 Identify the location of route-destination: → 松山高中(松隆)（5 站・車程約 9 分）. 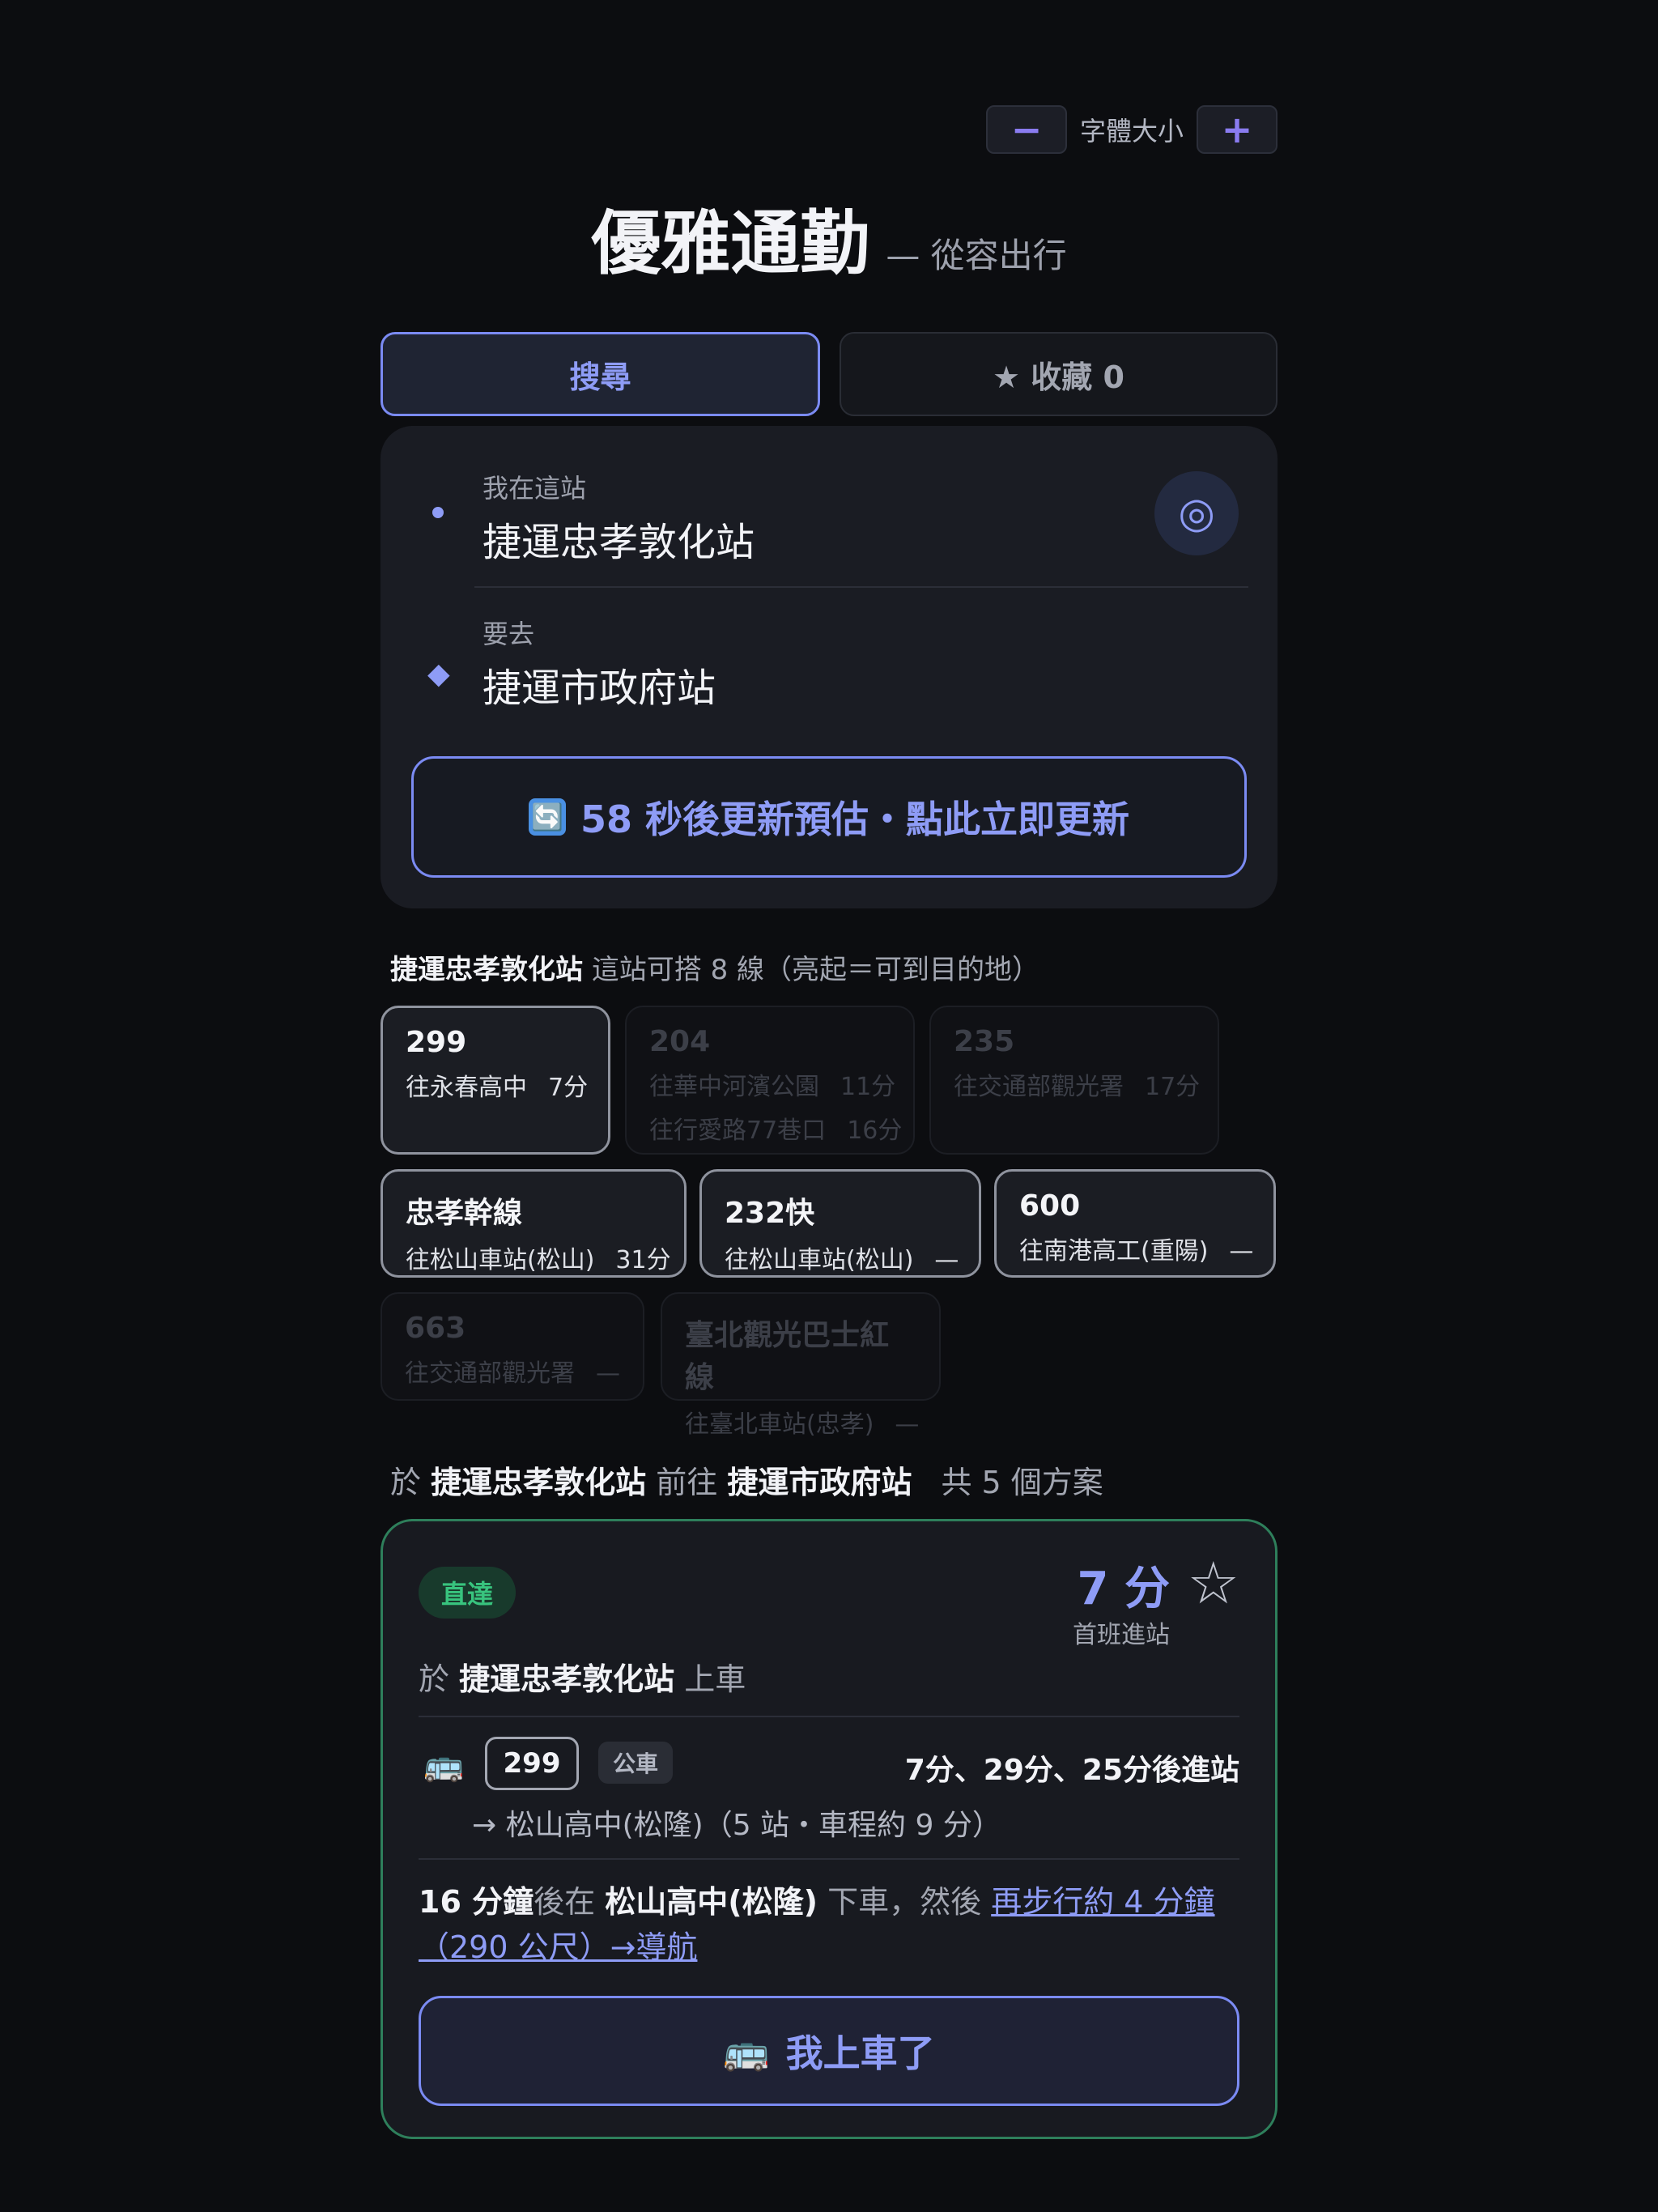
(736, 1826).